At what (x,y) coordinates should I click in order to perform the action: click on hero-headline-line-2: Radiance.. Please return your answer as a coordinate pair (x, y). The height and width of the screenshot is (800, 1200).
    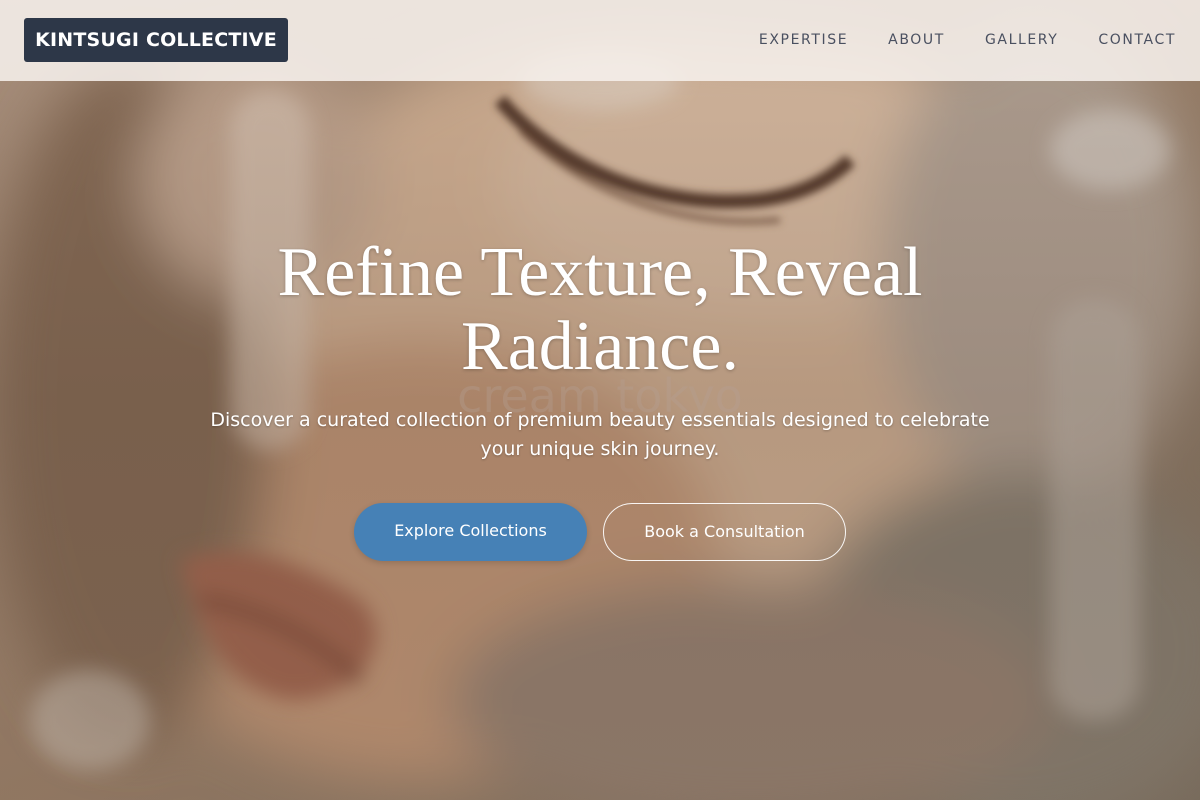
    Looking at the image, I should click on (600, 346).